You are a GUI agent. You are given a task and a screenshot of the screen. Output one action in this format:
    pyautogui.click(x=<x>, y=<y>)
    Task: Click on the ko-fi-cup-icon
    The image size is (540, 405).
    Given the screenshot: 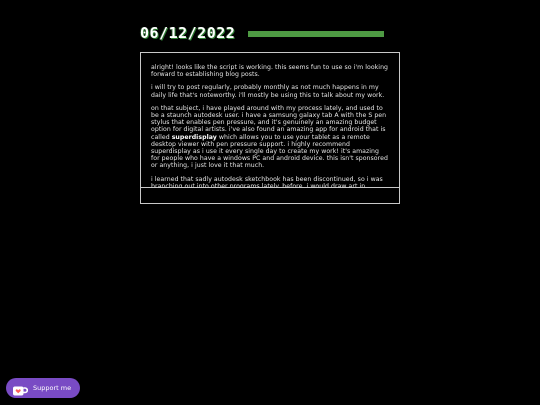 What is the action you would take?
    pyautogui.click(x=20, y=389)
    